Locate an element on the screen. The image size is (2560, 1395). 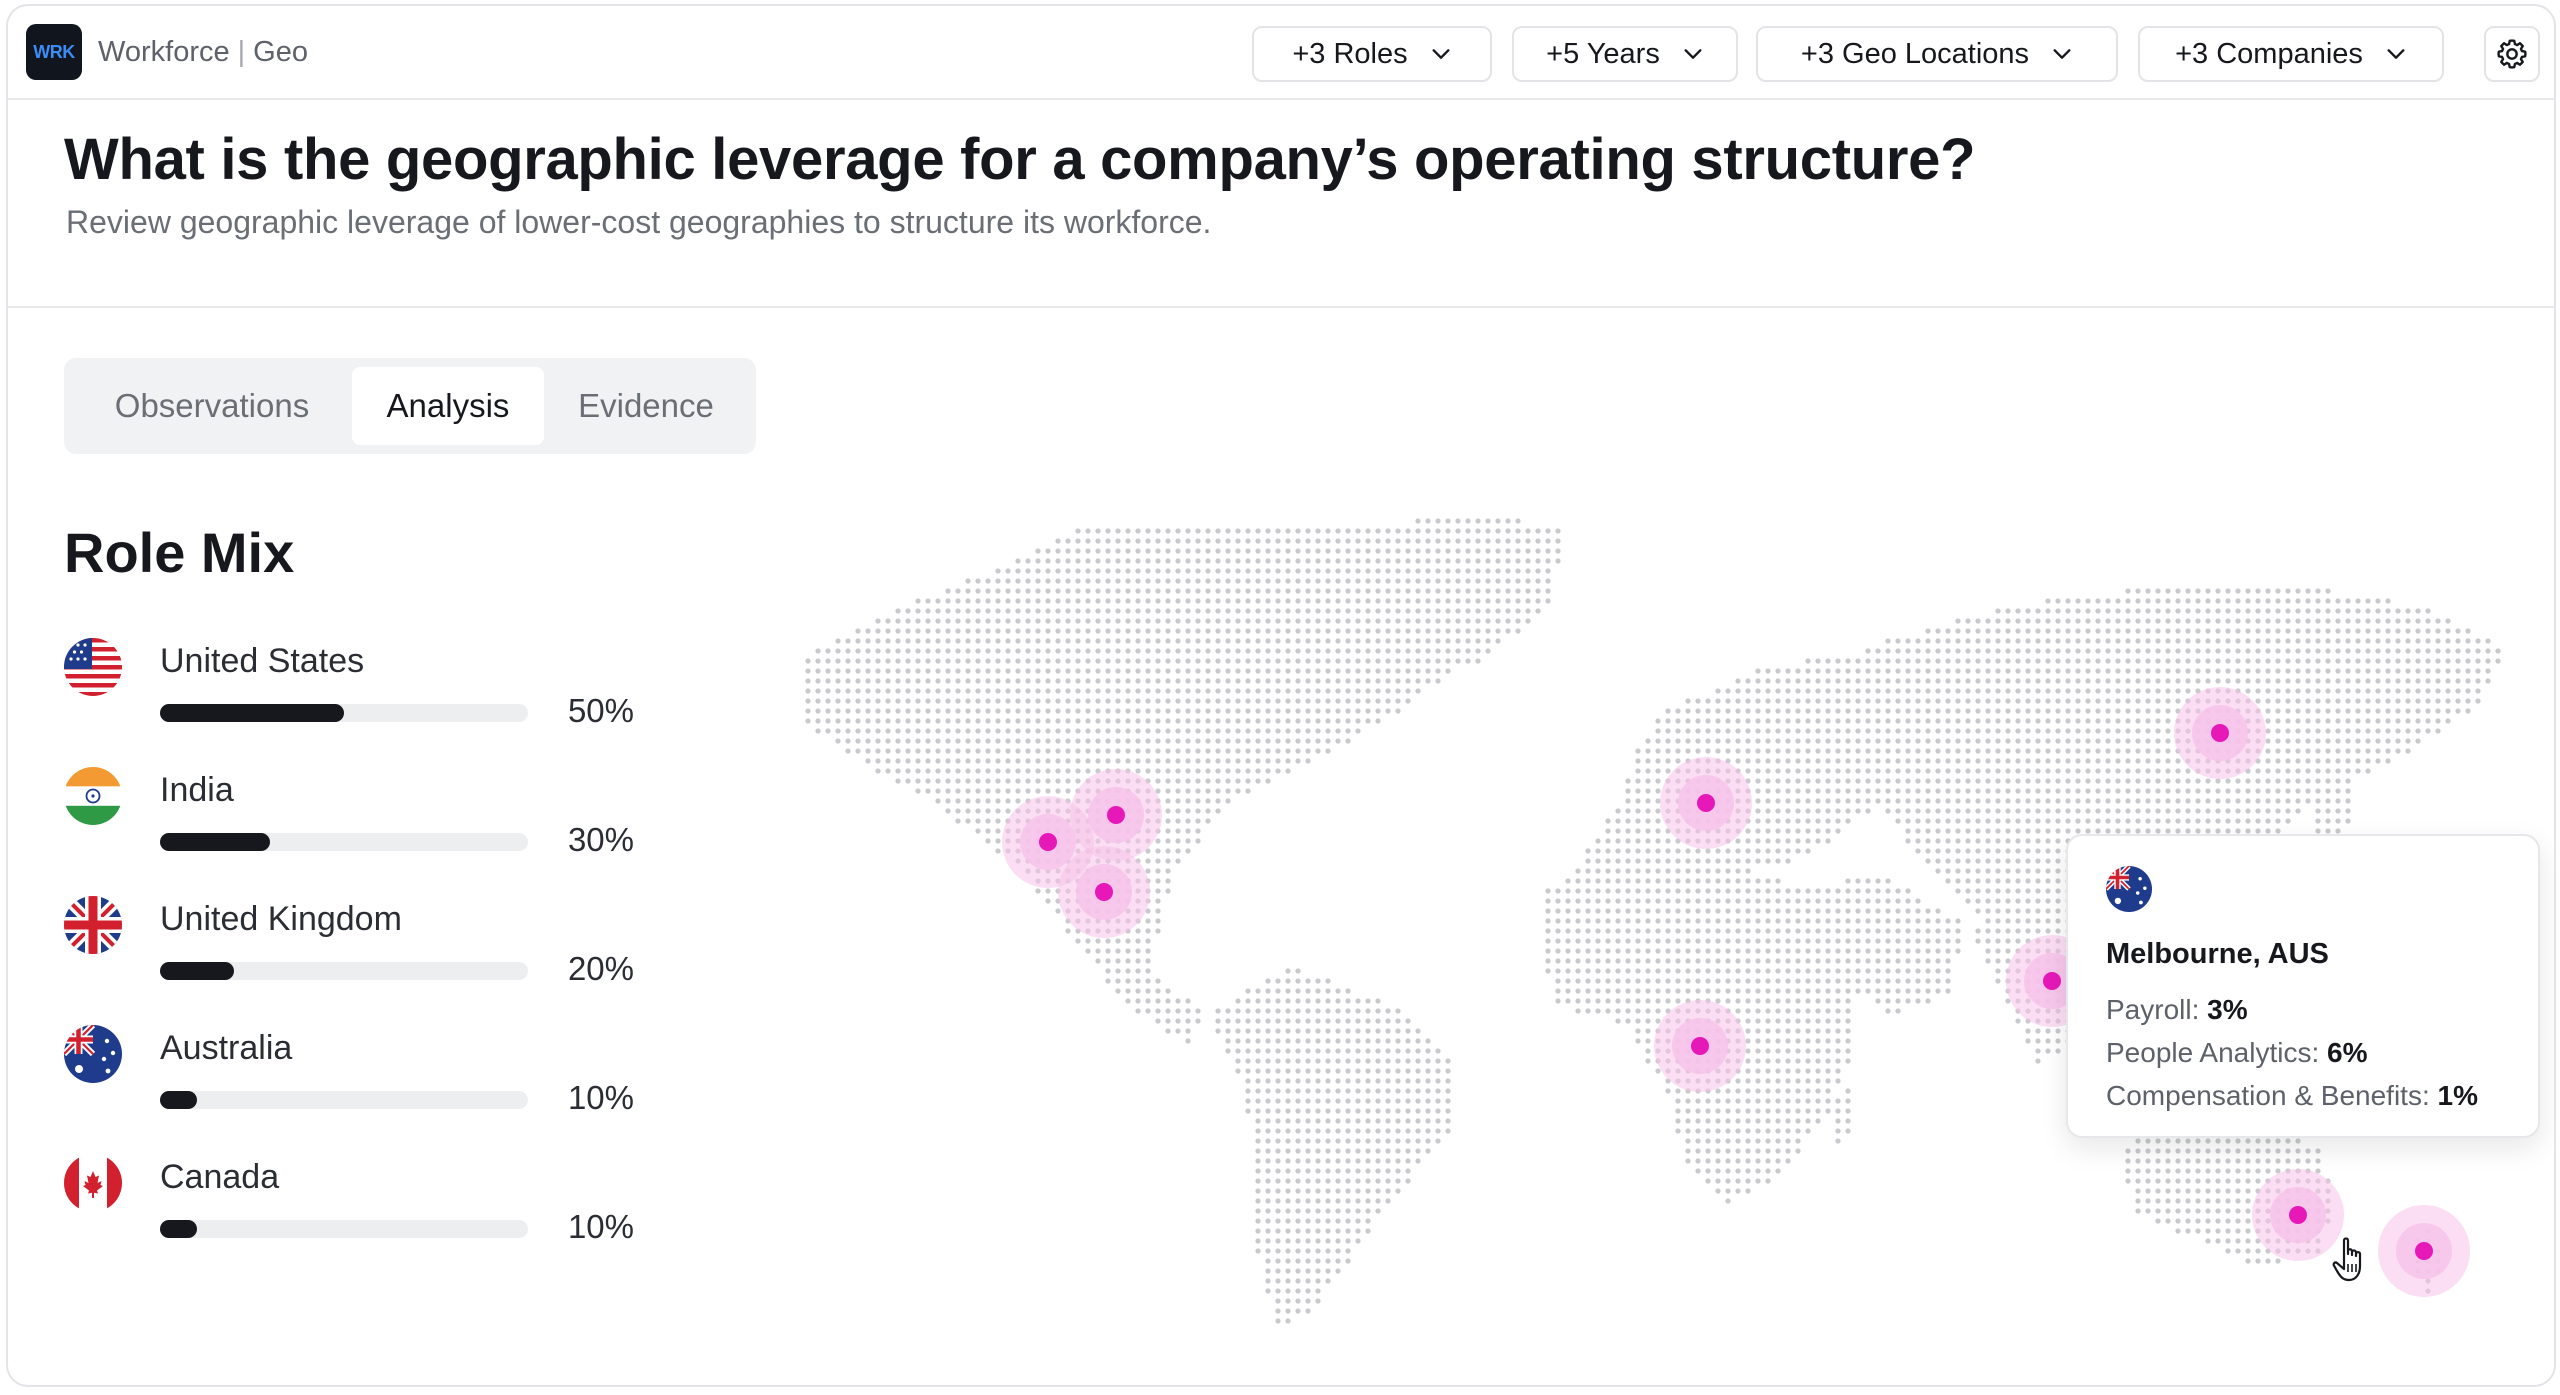
tab-observations: Observations is located at coordinates (212, 406).